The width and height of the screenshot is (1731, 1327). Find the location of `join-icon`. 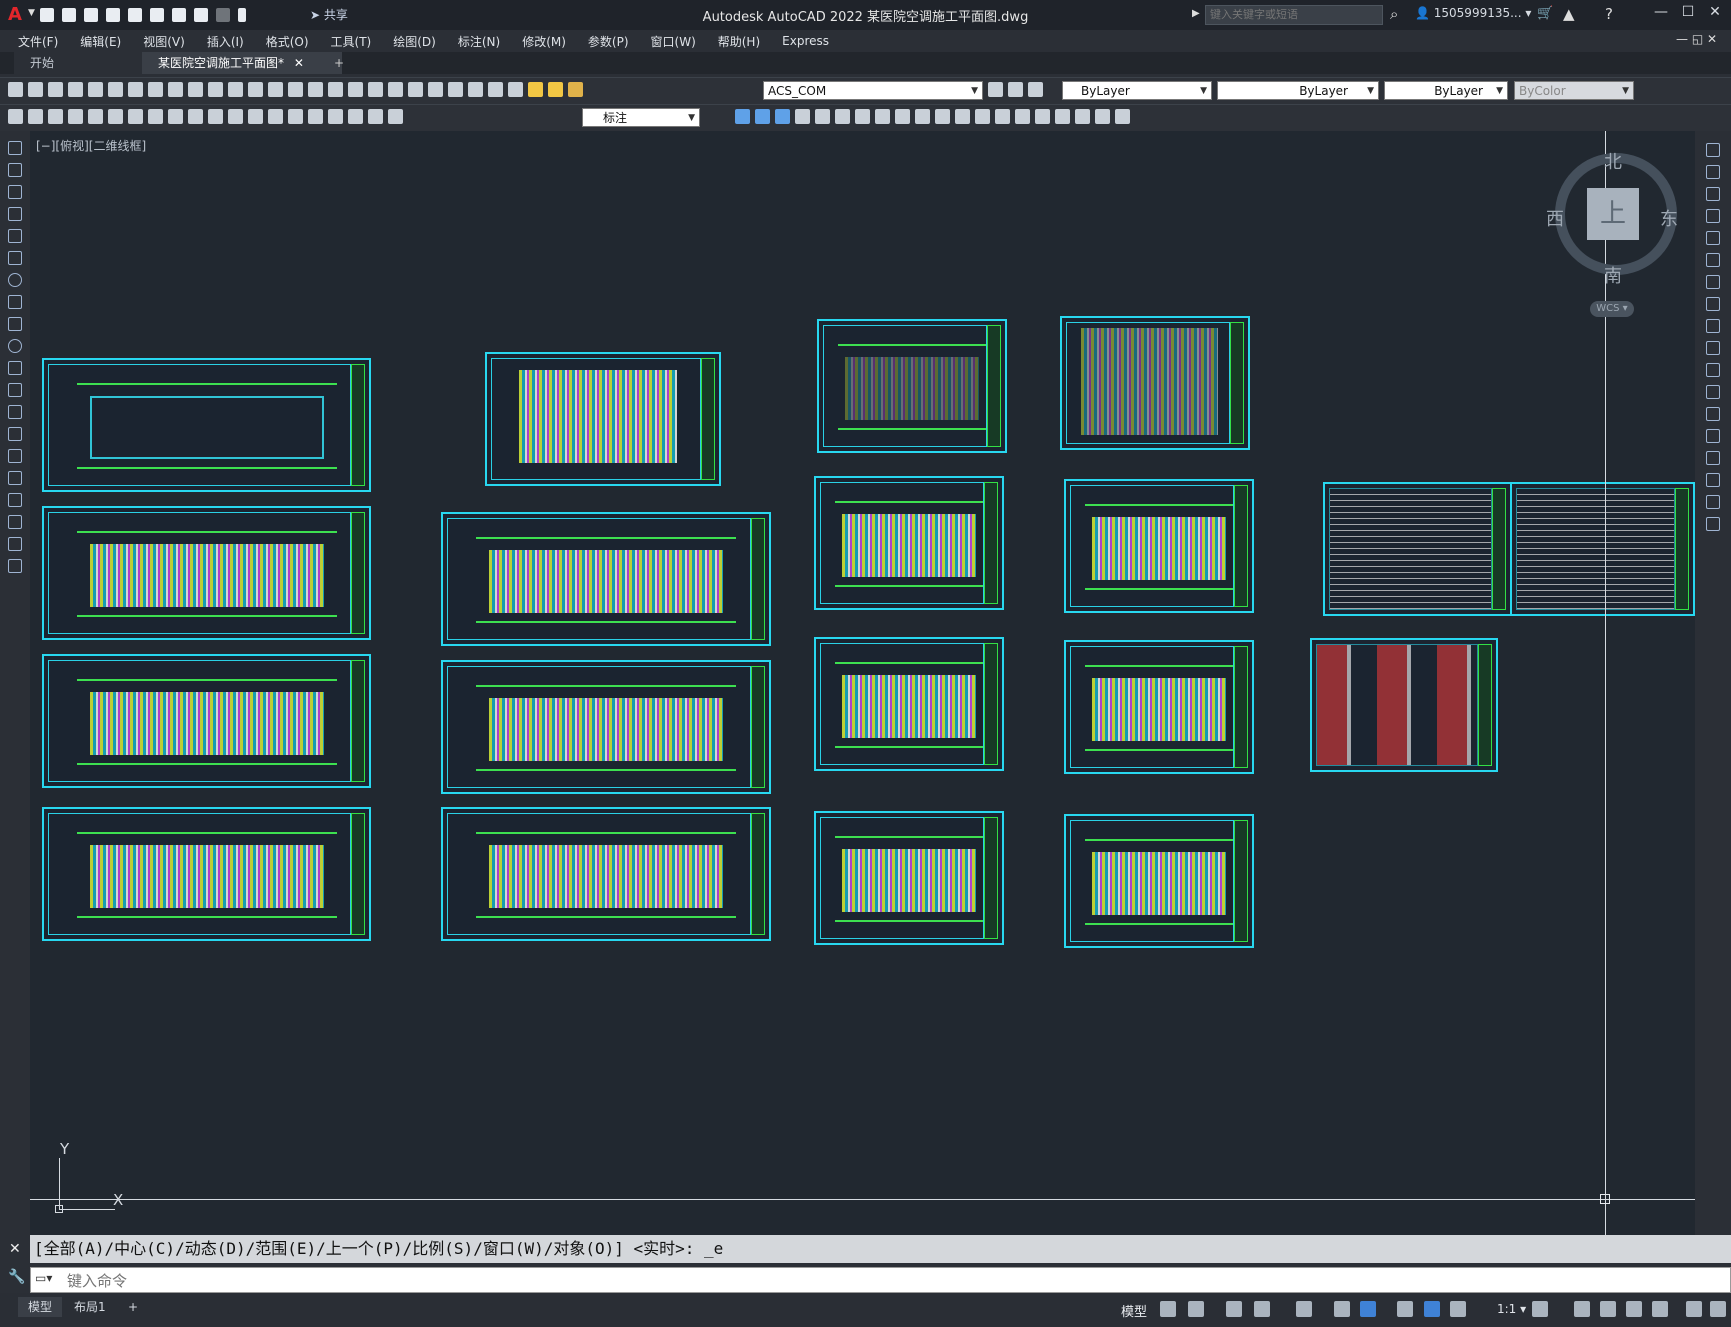

join-icon is located at coordinates (962, 116).